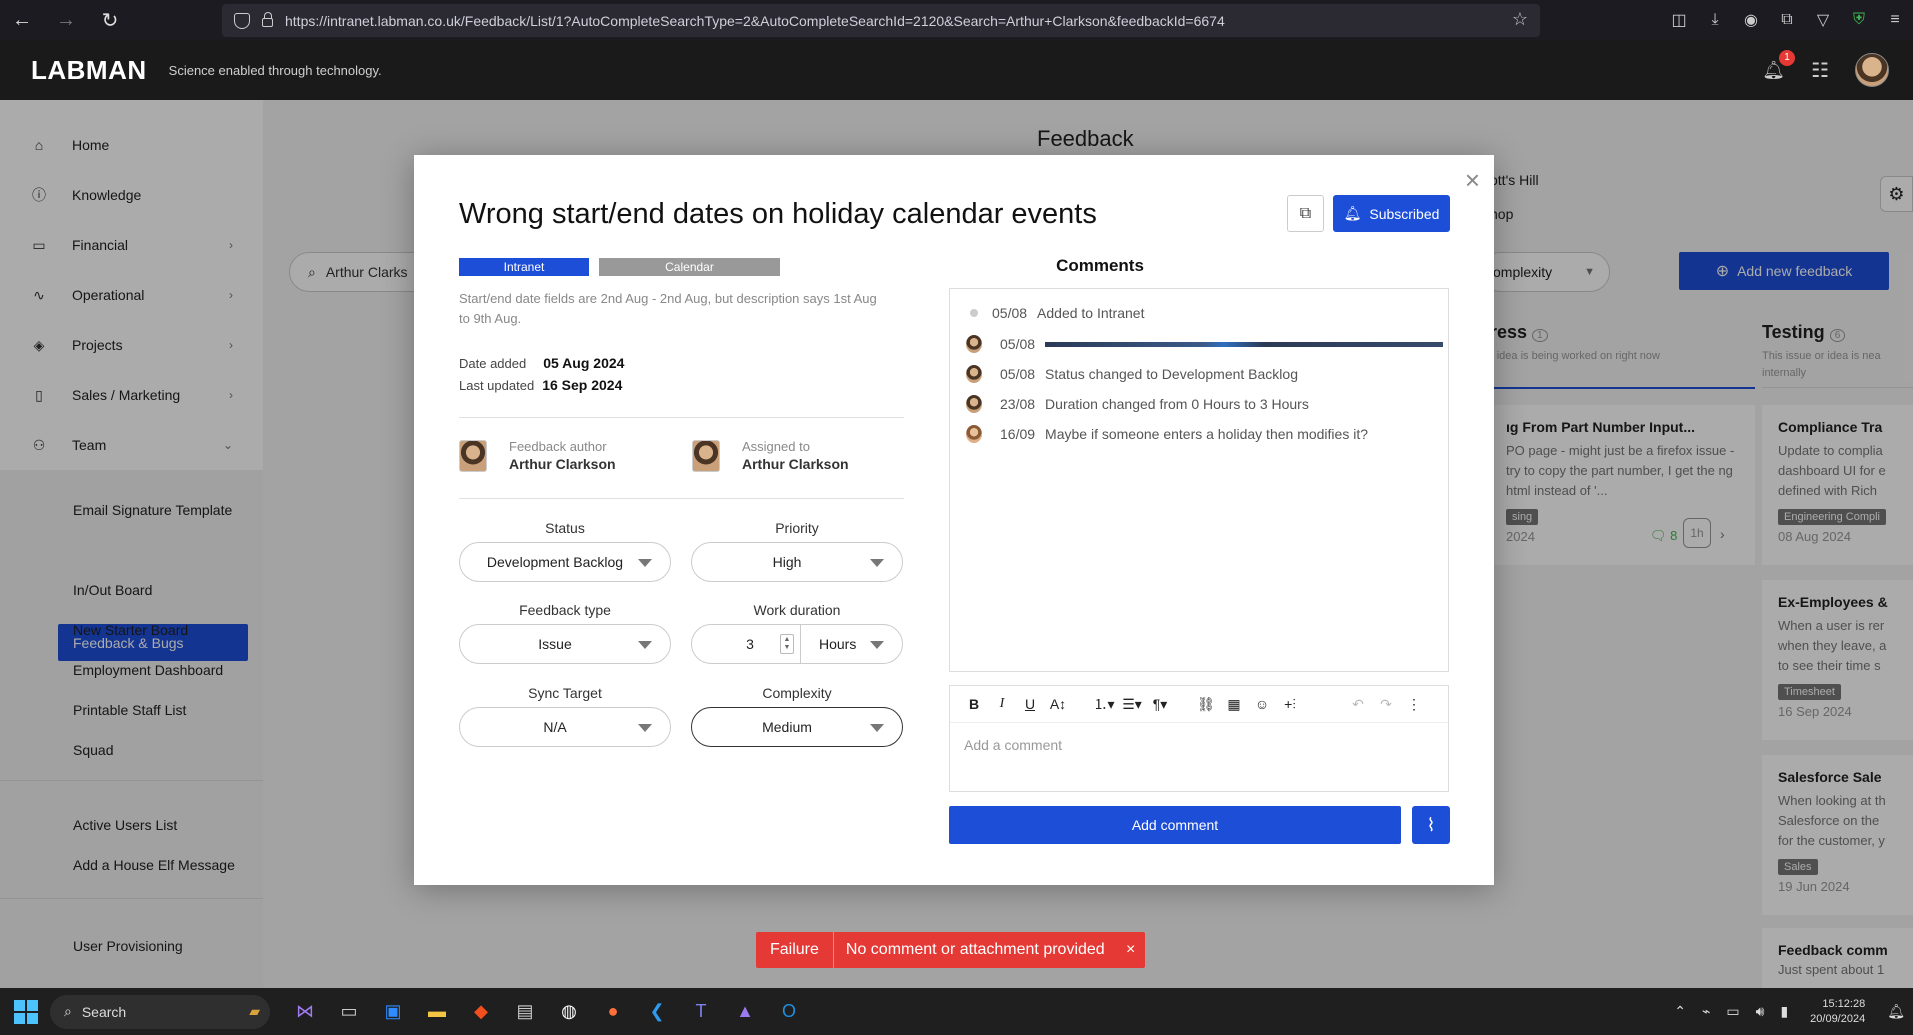 The width and height of the screenshot is (1913, 1035). Describe the element at coordinates (1787, 20) in the screenshot. I see `extensions-icon: ⧉` at that location.